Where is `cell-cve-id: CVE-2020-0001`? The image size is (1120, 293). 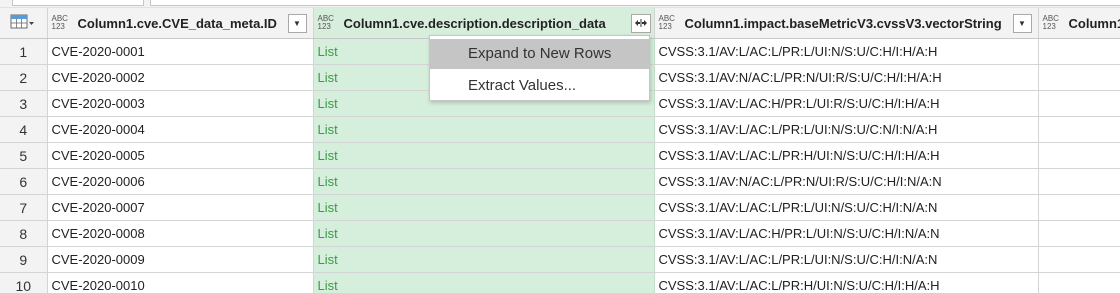 cell-cve-id: CVE-2020-0001 is located at coordinates (180, 51).